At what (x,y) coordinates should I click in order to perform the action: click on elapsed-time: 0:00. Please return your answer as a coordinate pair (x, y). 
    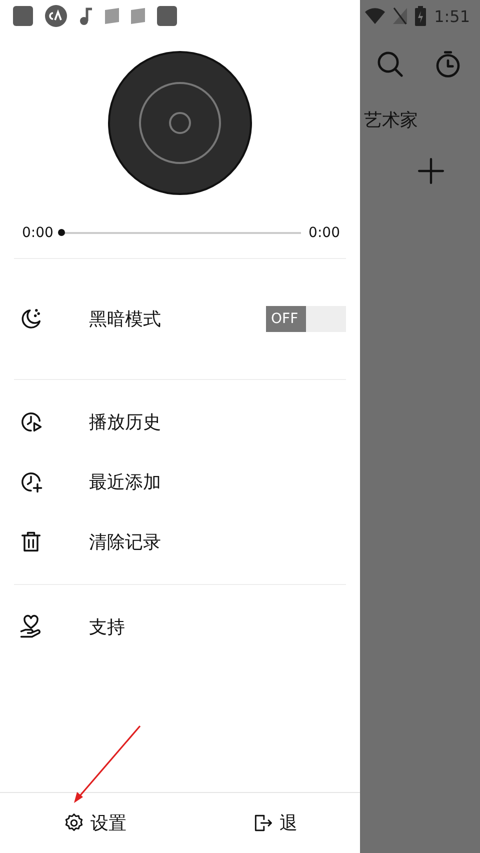
    Looking at the image, I should click on (38, 233).